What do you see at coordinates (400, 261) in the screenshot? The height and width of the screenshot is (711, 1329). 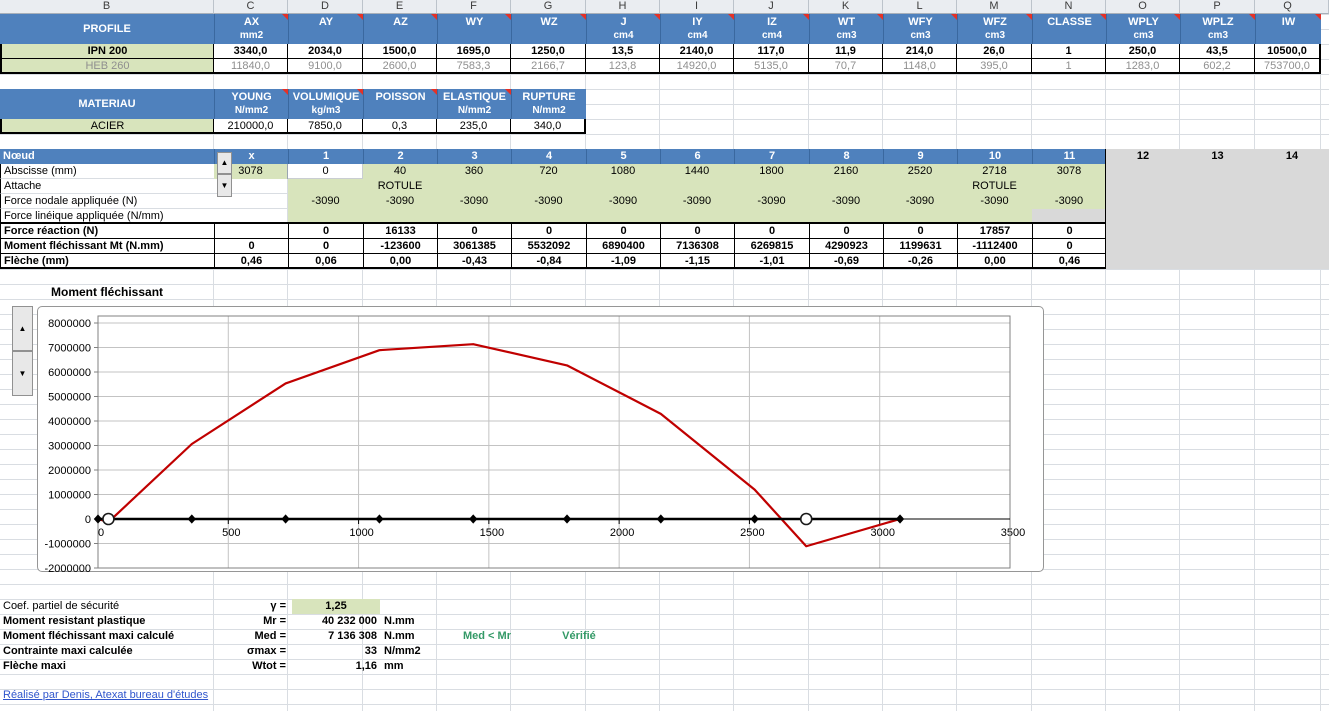 I see `node-fleche-2: 0,00` at bounding box center [400, 261].